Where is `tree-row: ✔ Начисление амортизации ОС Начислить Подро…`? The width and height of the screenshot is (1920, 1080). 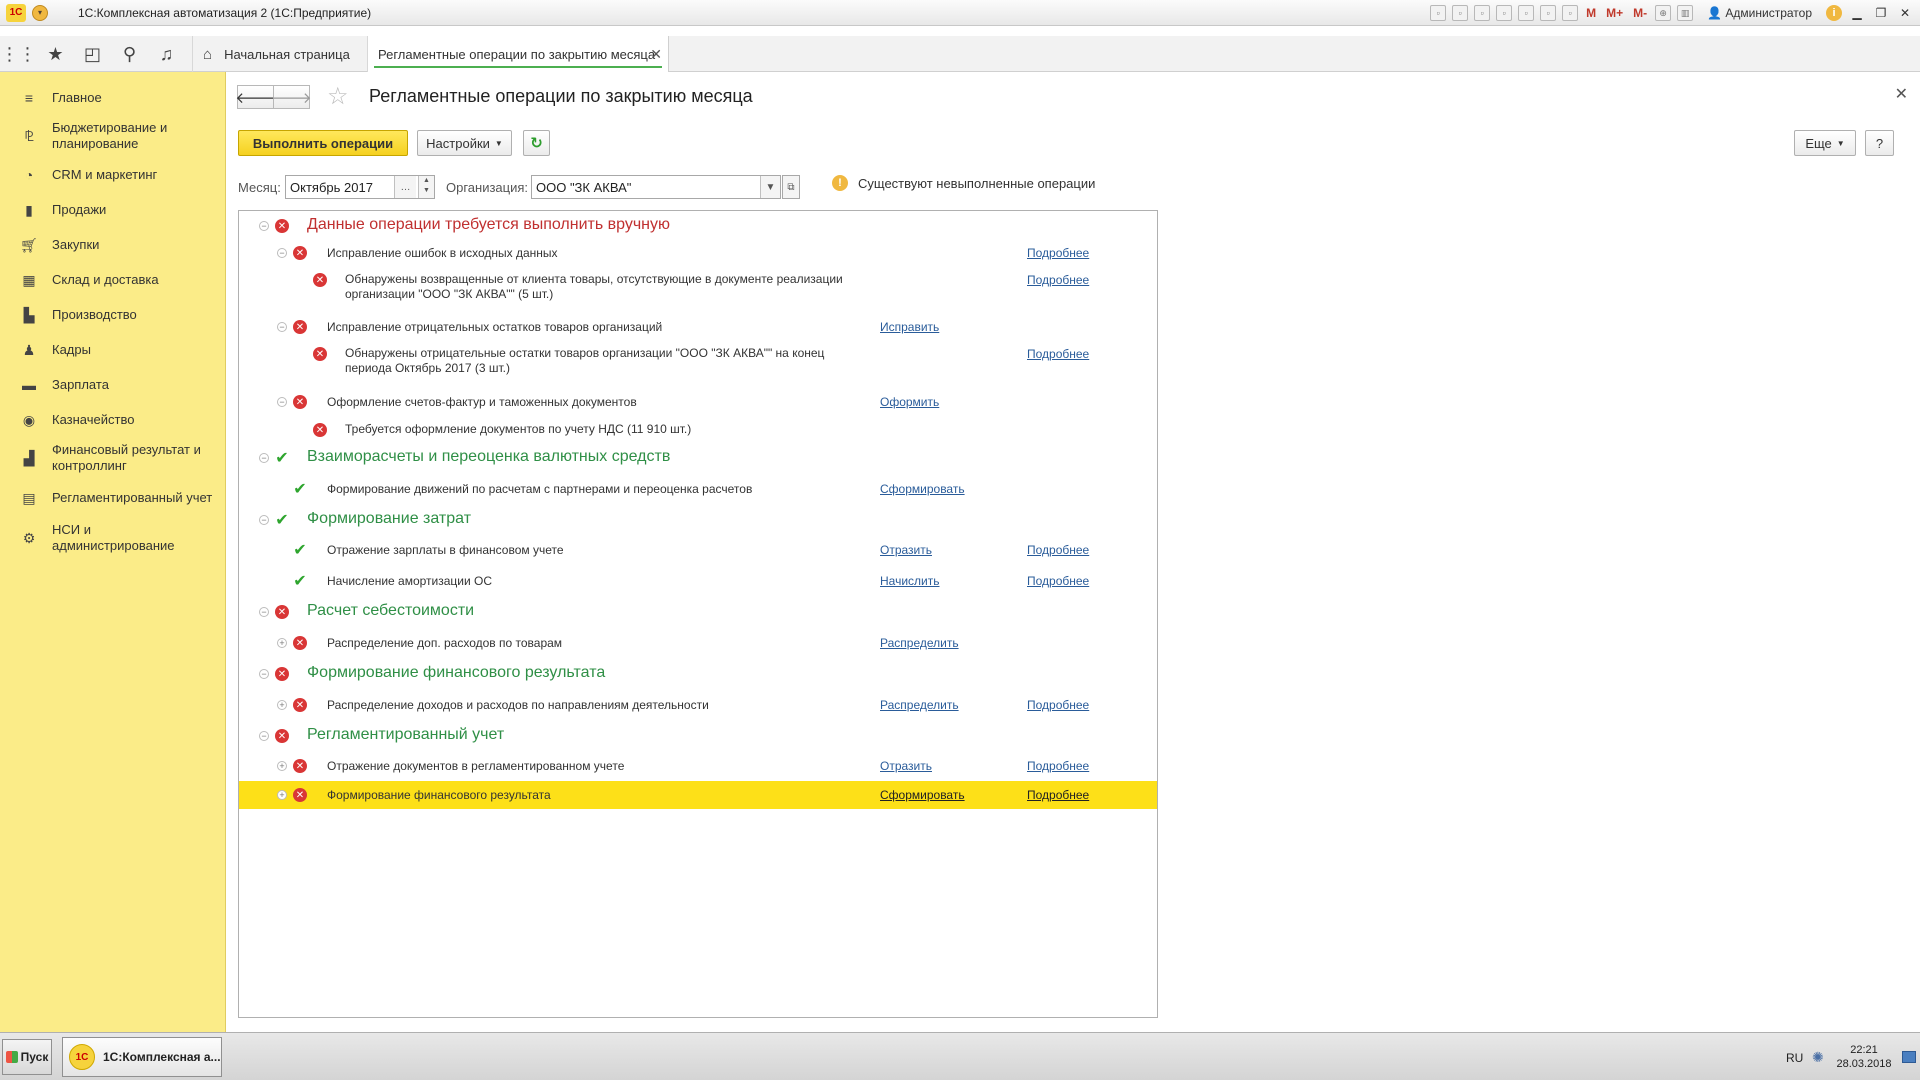 tree-row: ✔ Начисление амортизации ОС Начислить Подро… is located at coordinates (698, 581).